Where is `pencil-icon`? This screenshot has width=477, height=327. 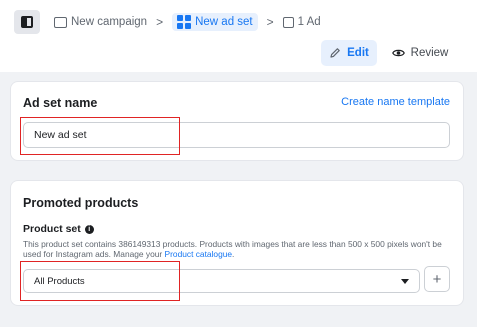
pencil-icon is located at coordinates (335, 53).